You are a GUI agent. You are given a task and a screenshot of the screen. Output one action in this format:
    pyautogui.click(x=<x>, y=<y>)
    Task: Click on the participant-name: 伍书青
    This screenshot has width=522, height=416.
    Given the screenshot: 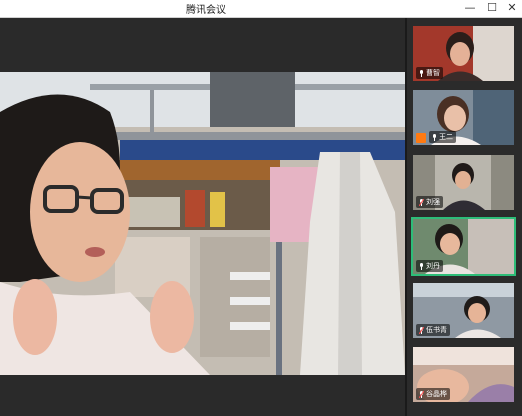 What is the action you would take?
    pyautogui.click(x=436, y=330)
    